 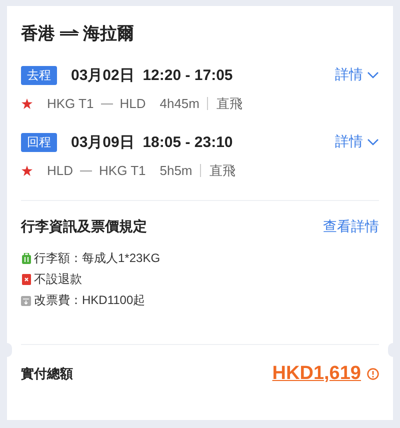 I want to click on ticket-change-icon, so click(x=26, y=301).